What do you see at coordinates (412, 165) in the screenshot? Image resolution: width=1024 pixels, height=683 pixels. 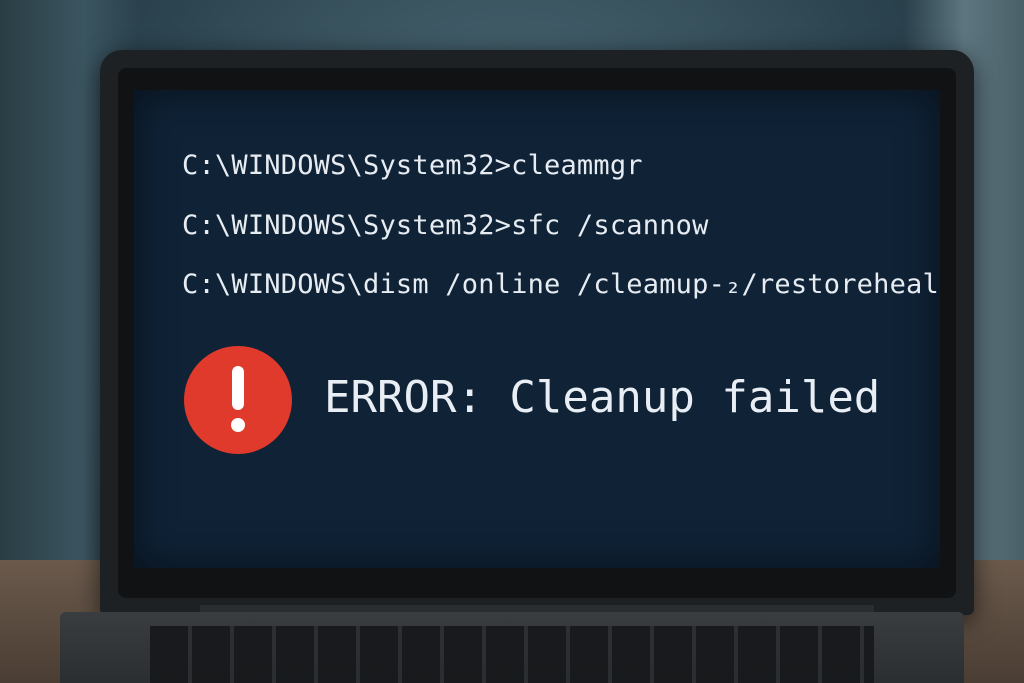 I see `command-line-cleanmgr: C:\WINDOWS\System32>cleammgr` at bounding box center [412, 165].